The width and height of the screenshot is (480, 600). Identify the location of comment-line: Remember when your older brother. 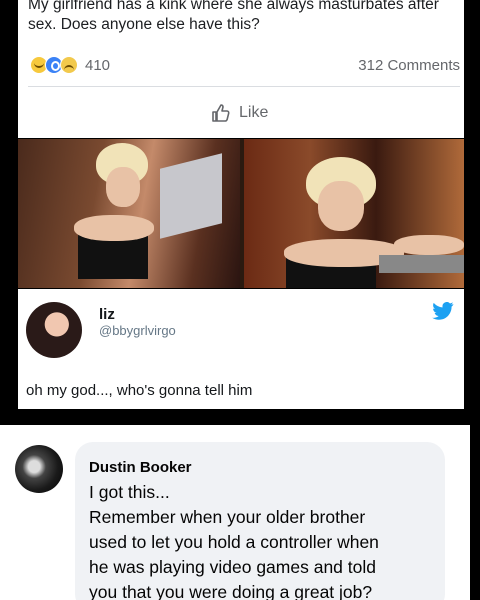
(227, 517).